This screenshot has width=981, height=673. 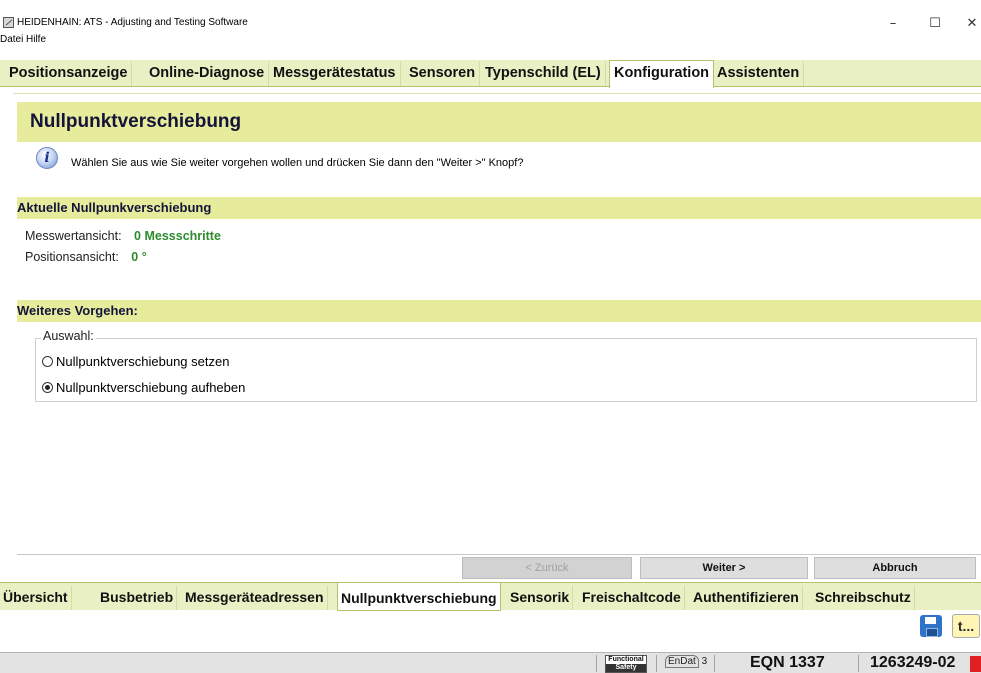 I want to click on tab-uebersicht: Übersicht, so click(x=36, y=598).